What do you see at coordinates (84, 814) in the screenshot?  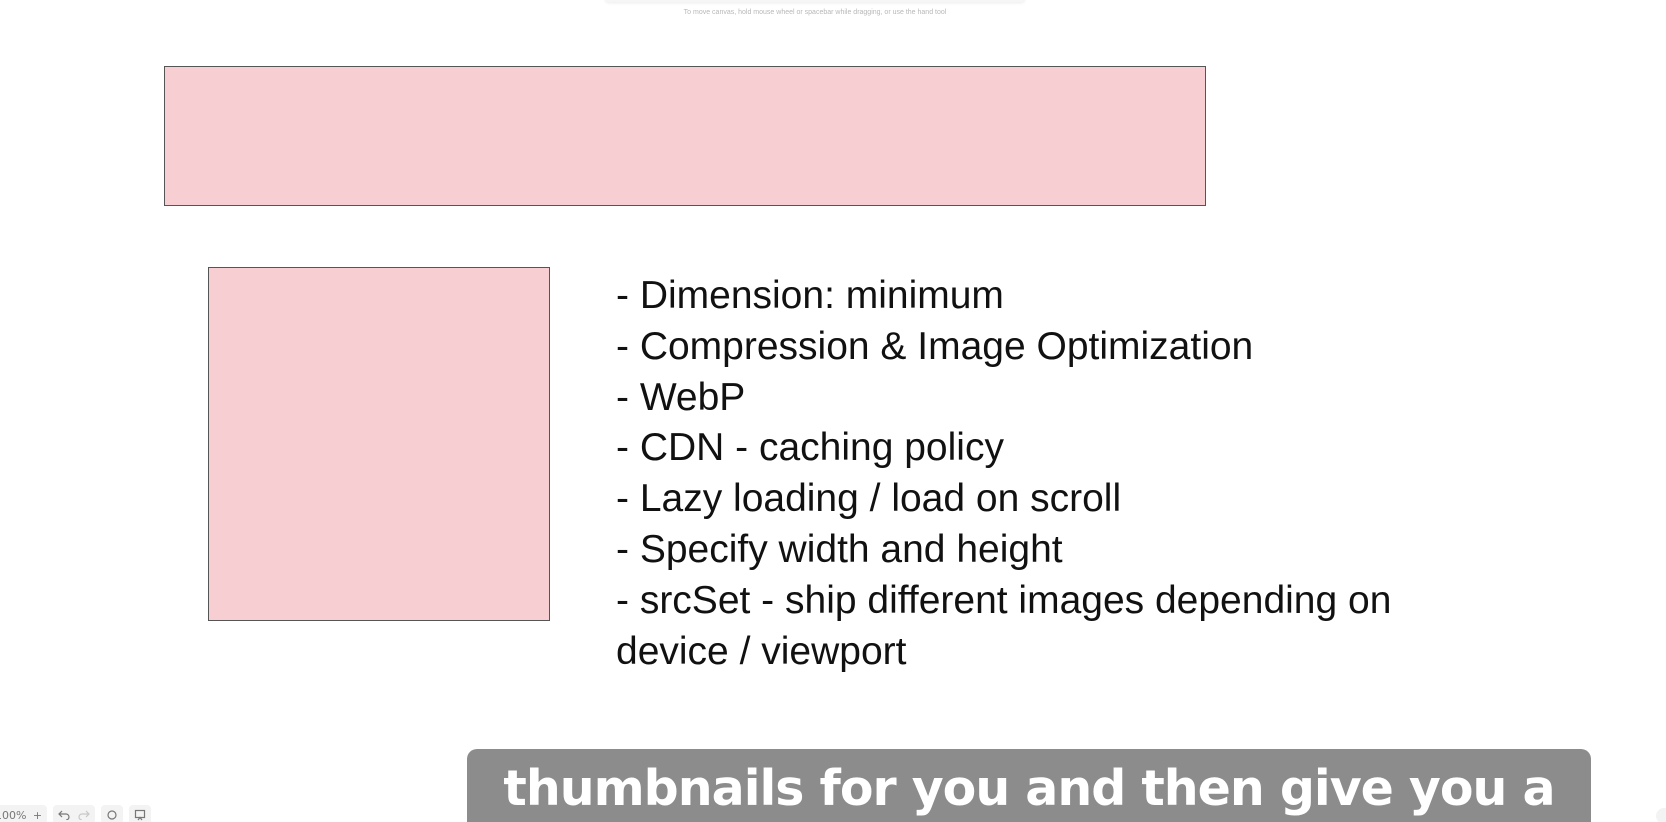 I see `redo-icon` at bounding box center [84, 814].